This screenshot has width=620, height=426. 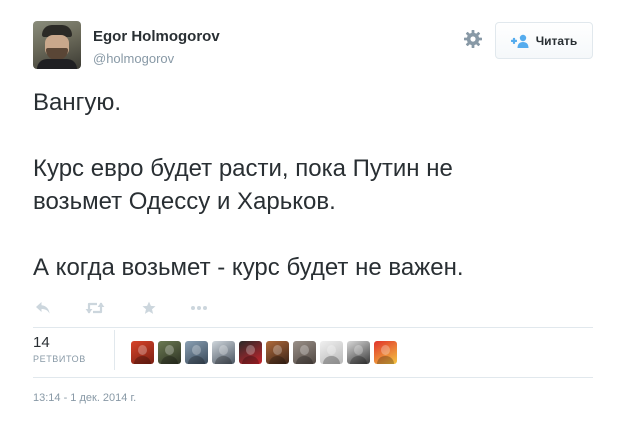 I want to click on tweet-line: Курс евро будет расти, пока Путин не, so click(x=243, y=168).